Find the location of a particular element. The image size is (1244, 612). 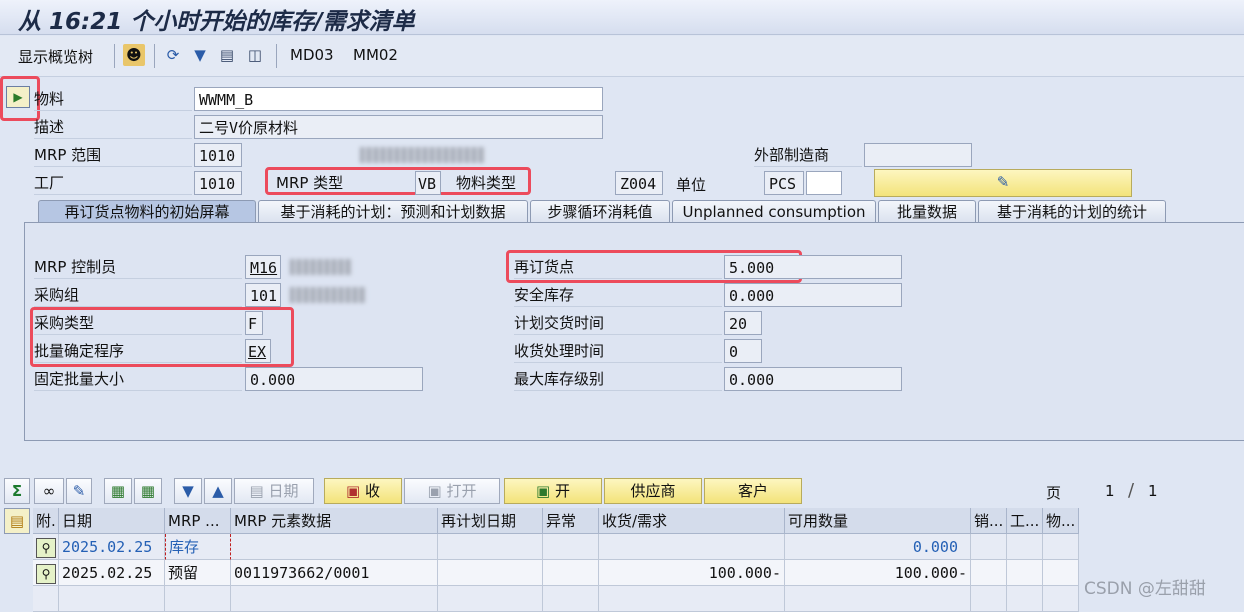

edit-icon: ✎ is located at coordinates (1003, 183).